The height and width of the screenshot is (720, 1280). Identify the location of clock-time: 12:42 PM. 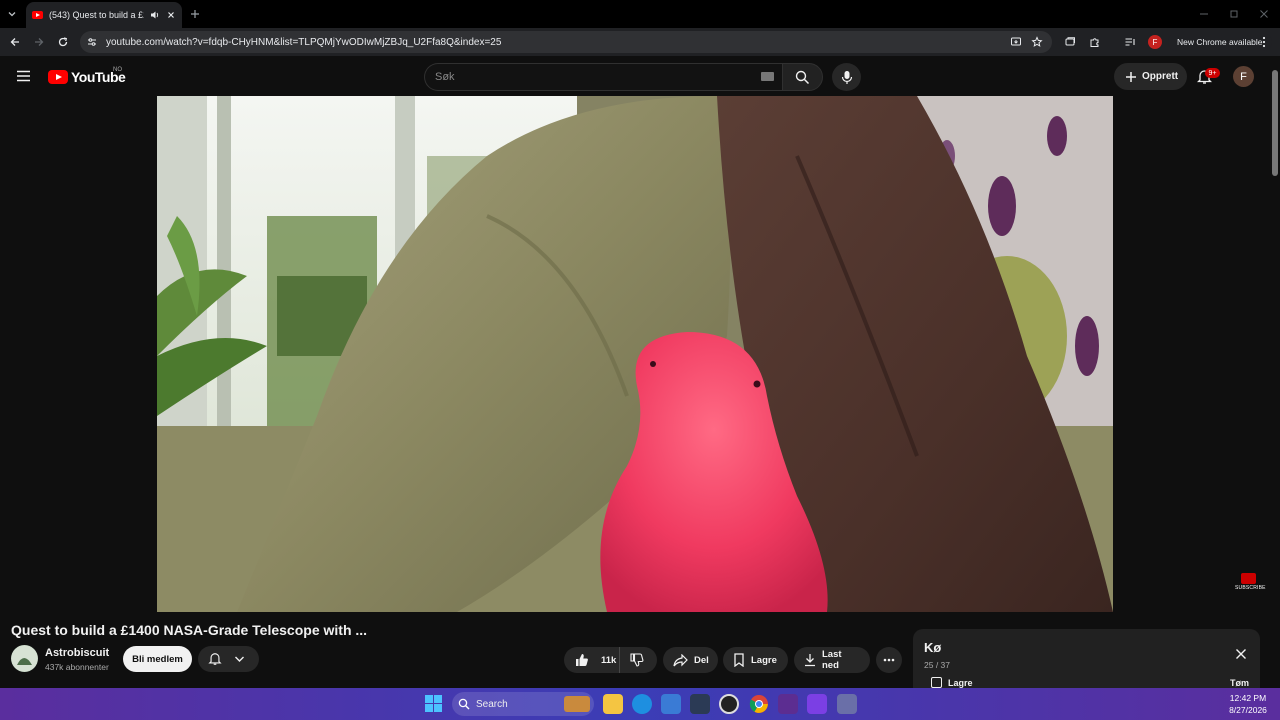
(1248, 698).